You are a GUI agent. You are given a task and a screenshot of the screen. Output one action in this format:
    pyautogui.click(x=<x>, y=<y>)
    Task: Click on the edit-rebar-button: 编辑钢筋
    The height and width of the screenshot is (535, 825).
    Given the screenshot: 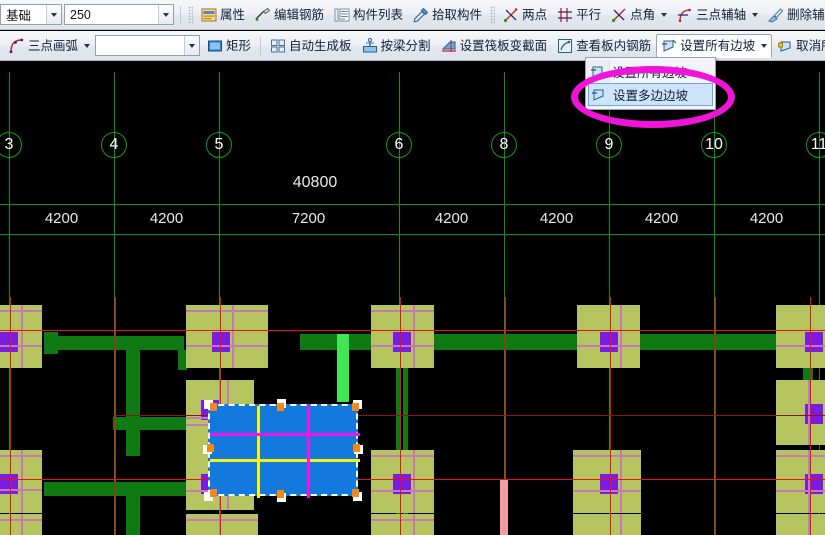 What is the action you would take?
    pyautogui.click(x=289, y=15)
    